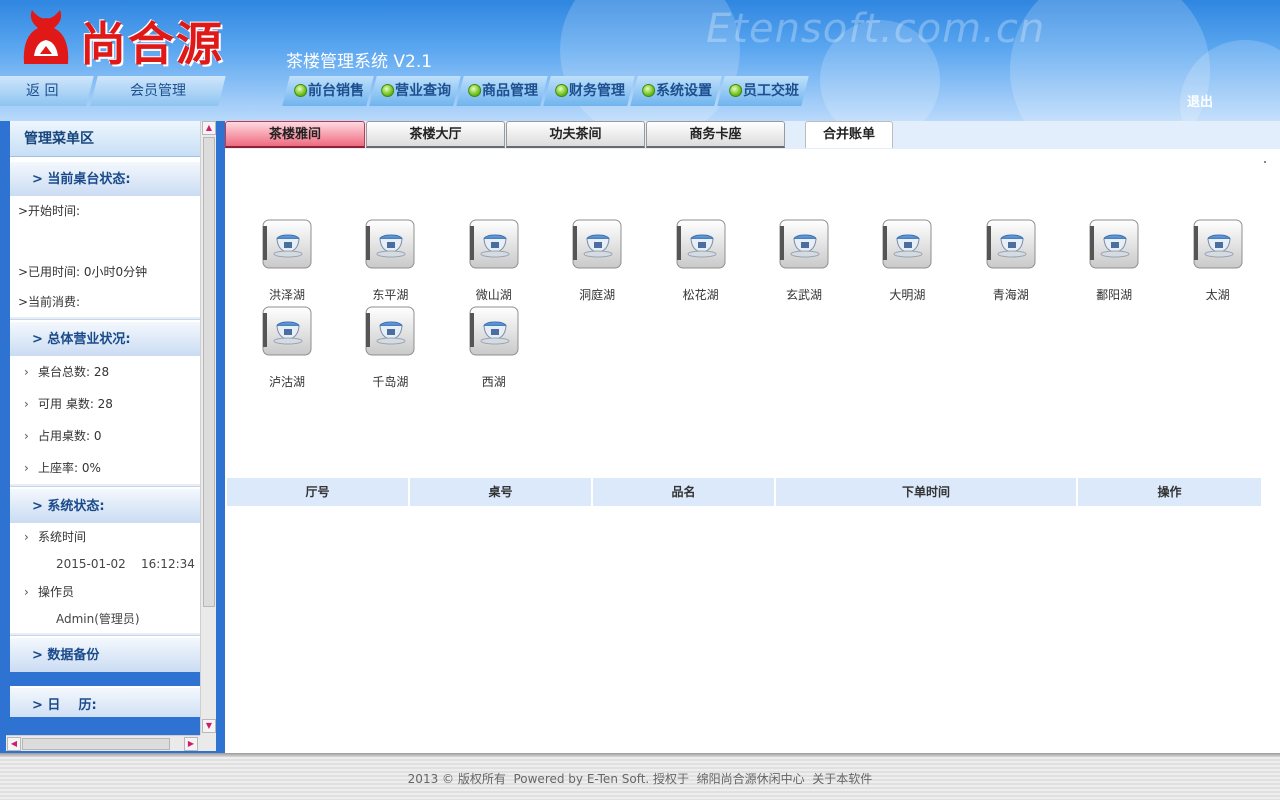  I want to click on scroll-down-icon: ▼, so click(209, 726).